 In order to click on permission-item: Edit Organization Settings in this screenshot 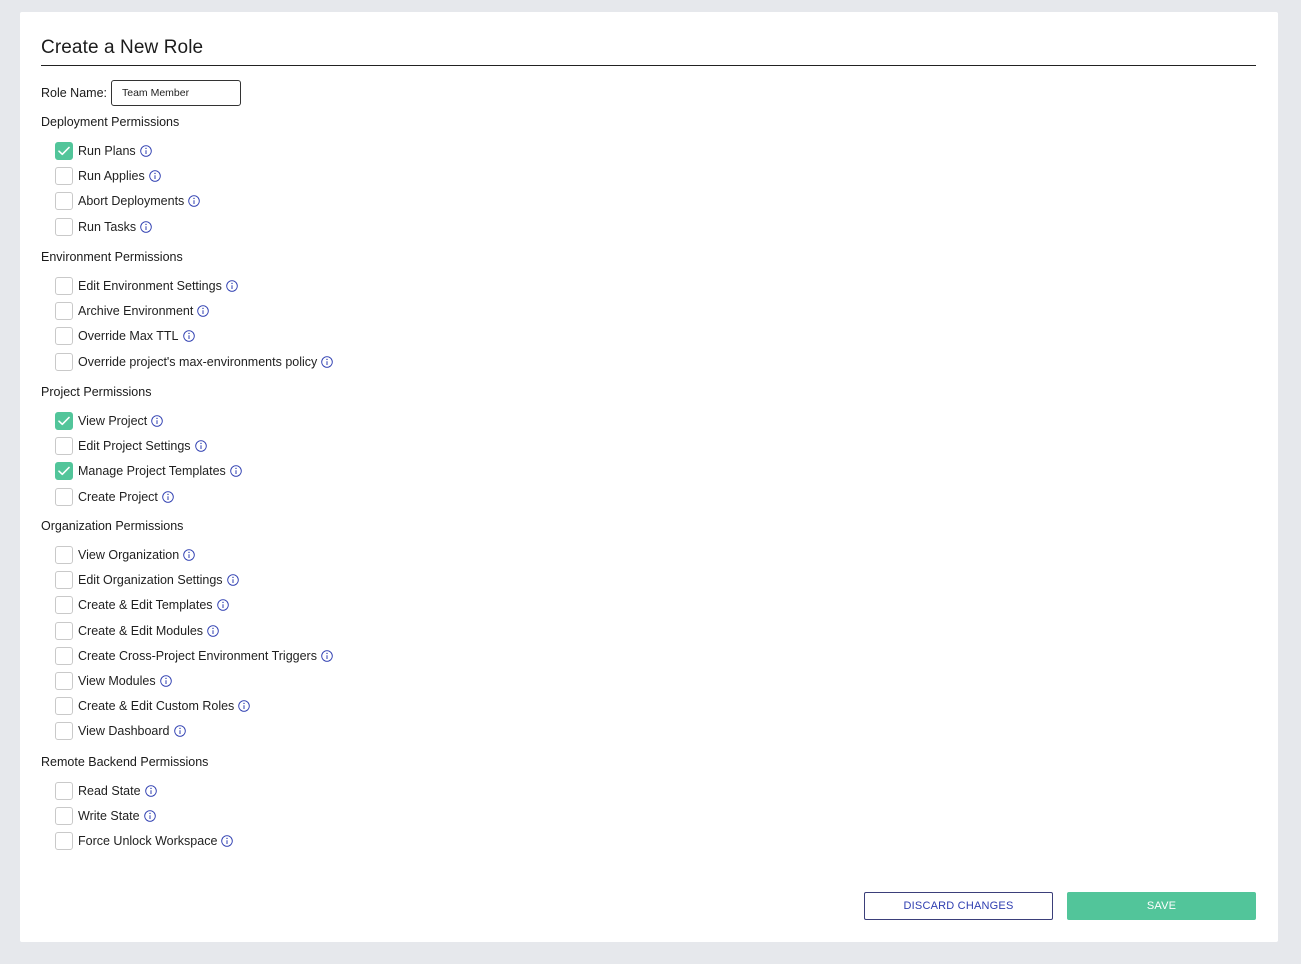, I will do `click(147, 580)`.